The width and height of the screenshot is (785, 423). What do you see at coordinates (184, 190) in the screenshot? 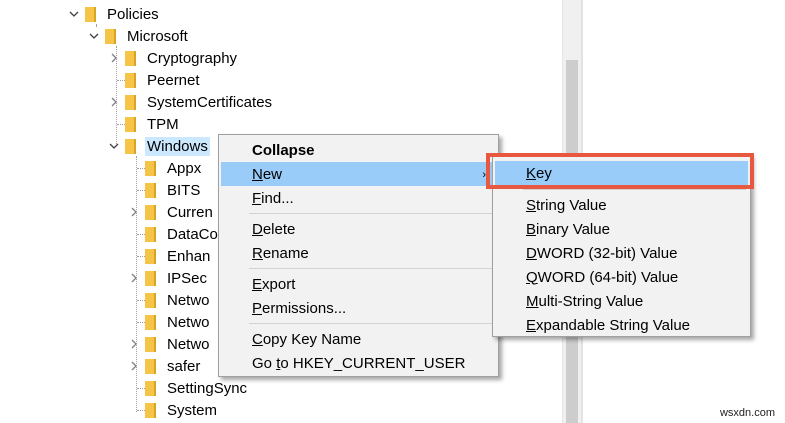
I see `tree-node-label: BITS` at bounding box center [184, 190].